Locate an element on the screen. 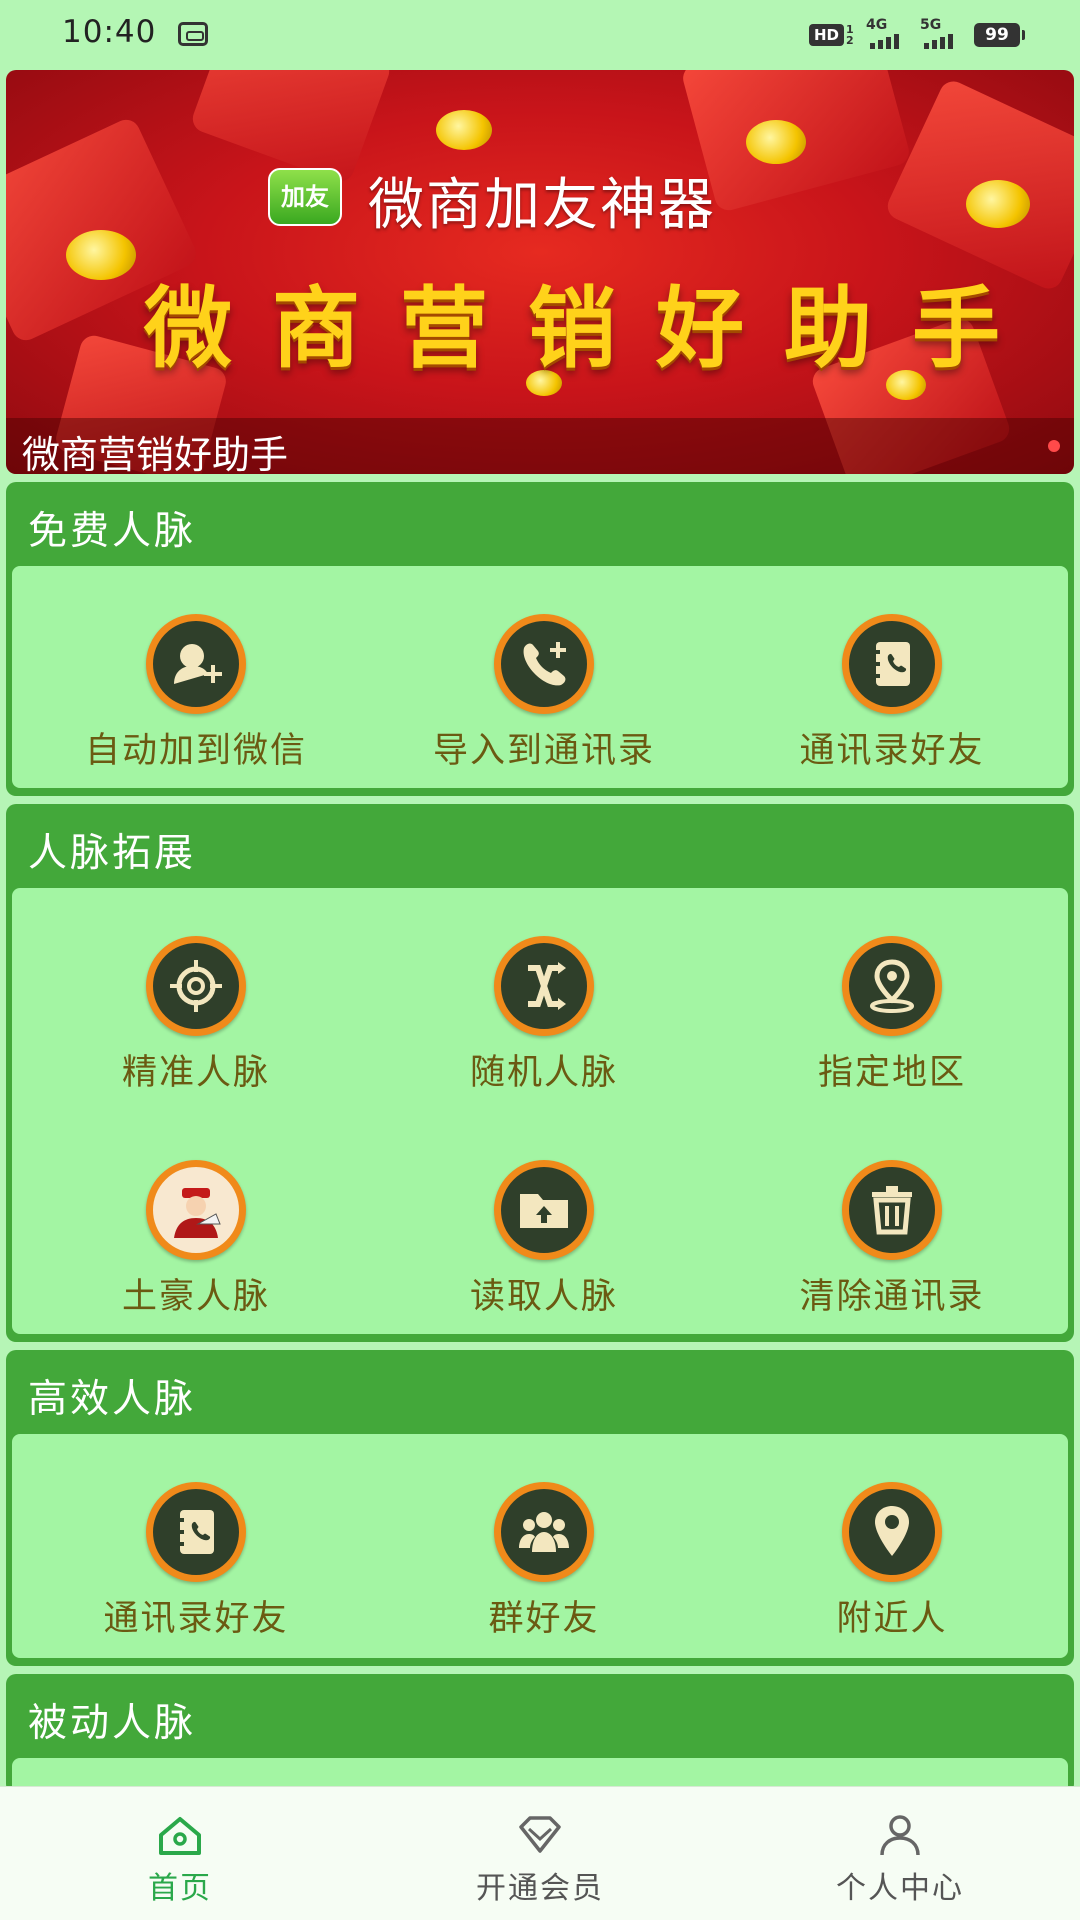 The height and width of the screenshot is (1920, 1080). item-import-contacts: 导入到通讯录 is located at coordinates (544, 676).